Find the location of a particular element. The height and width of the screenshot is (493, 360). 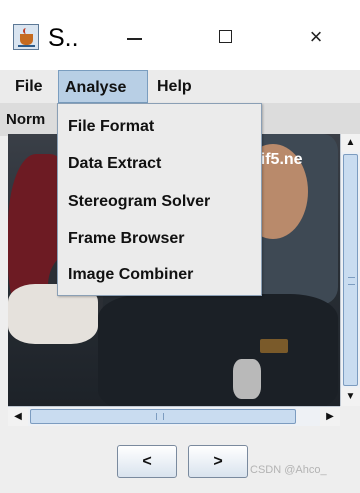

menu-analyse: Analyse is located at coordinates (103, 86).